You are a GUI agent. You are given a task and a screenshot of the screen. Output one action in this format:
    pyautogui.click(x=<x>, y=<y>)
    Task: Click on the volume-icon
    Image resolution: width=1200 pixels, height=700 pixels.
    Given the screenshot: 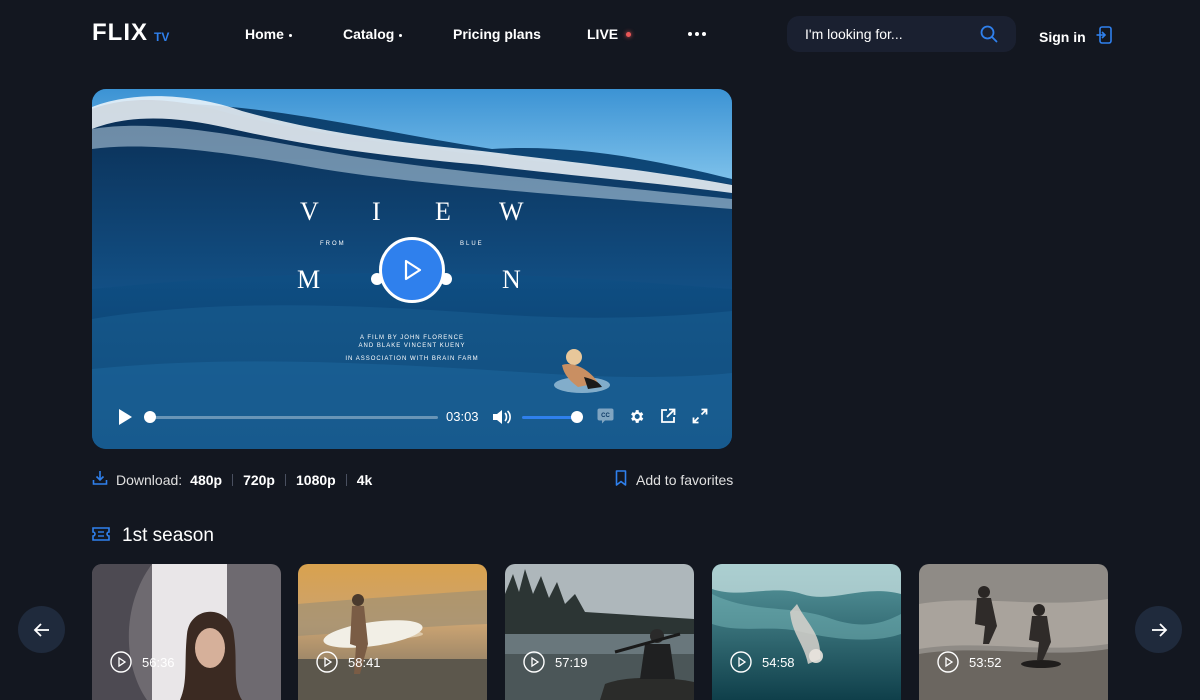 What is the action you would take?
    pyautogui.click(x=502, y=417)
    